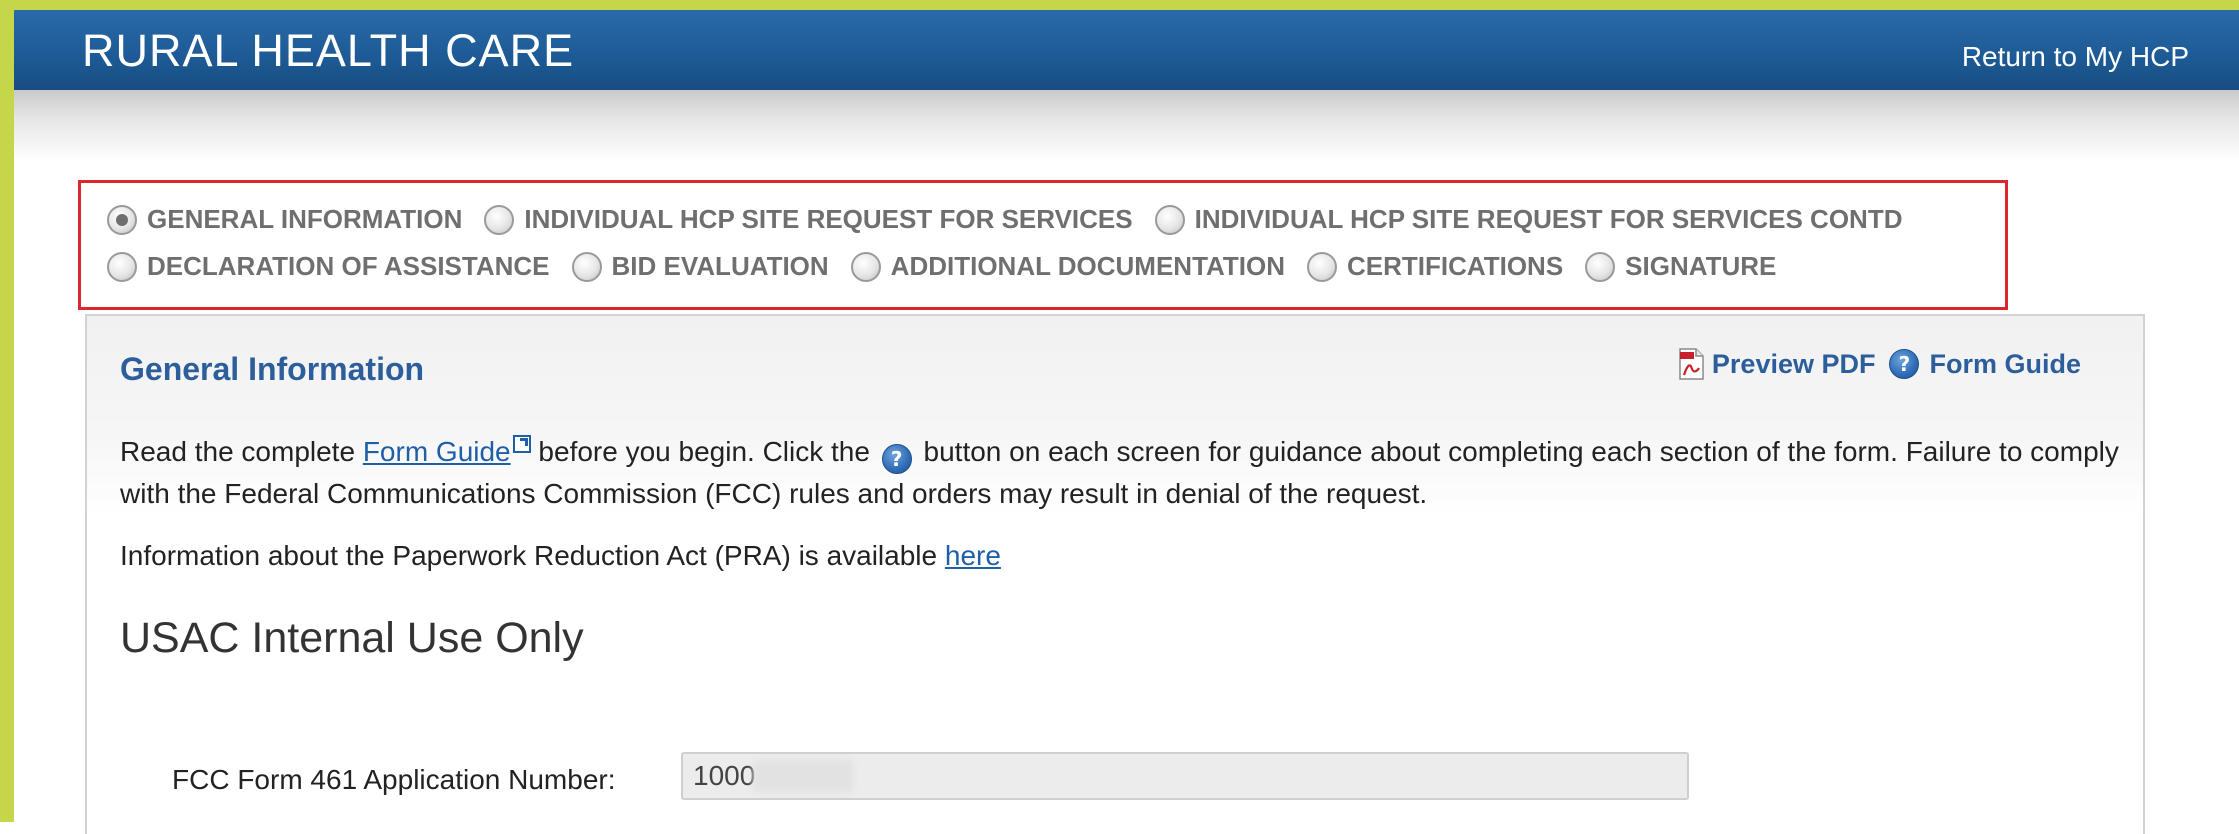 The width and height of the screenshot is (2239, 834). I want to click on app-title: RURAL HEALTH CARE, so click(328, 50).